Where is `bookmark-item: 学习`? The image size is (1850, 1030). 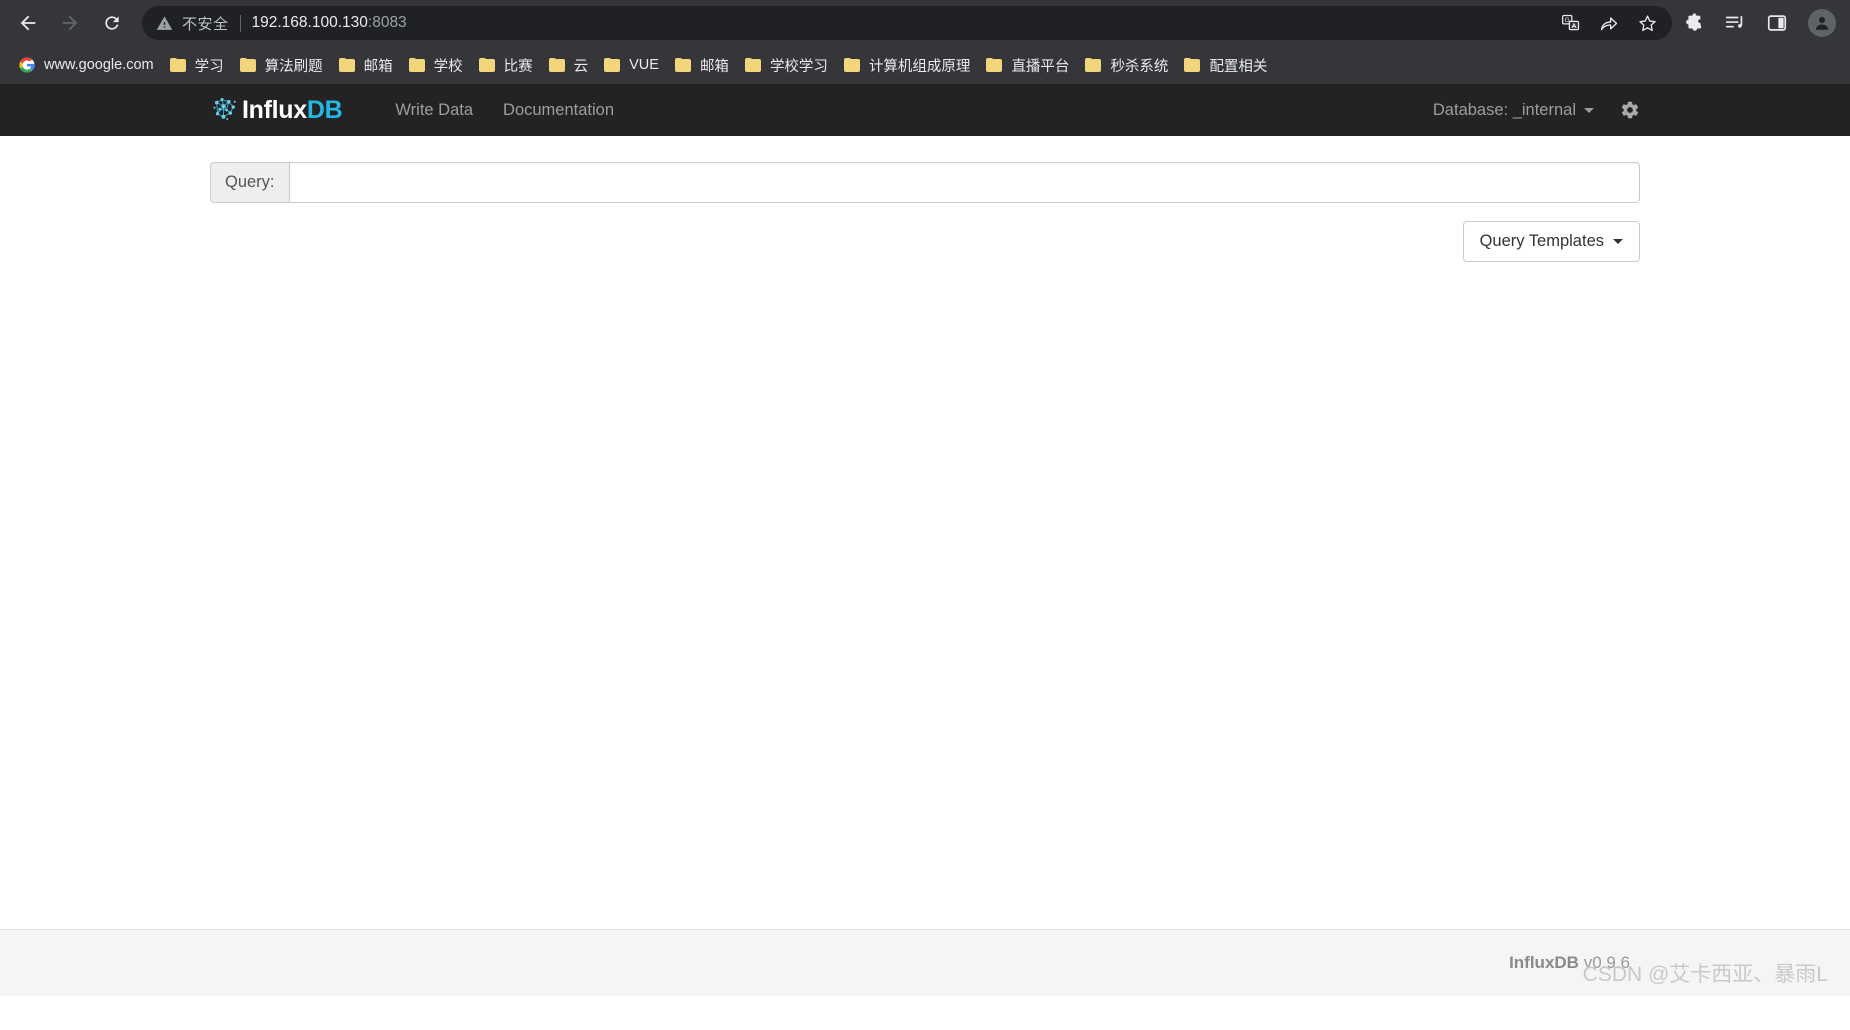 bookmark-item: 学习 is located at coordinates (197, 65).